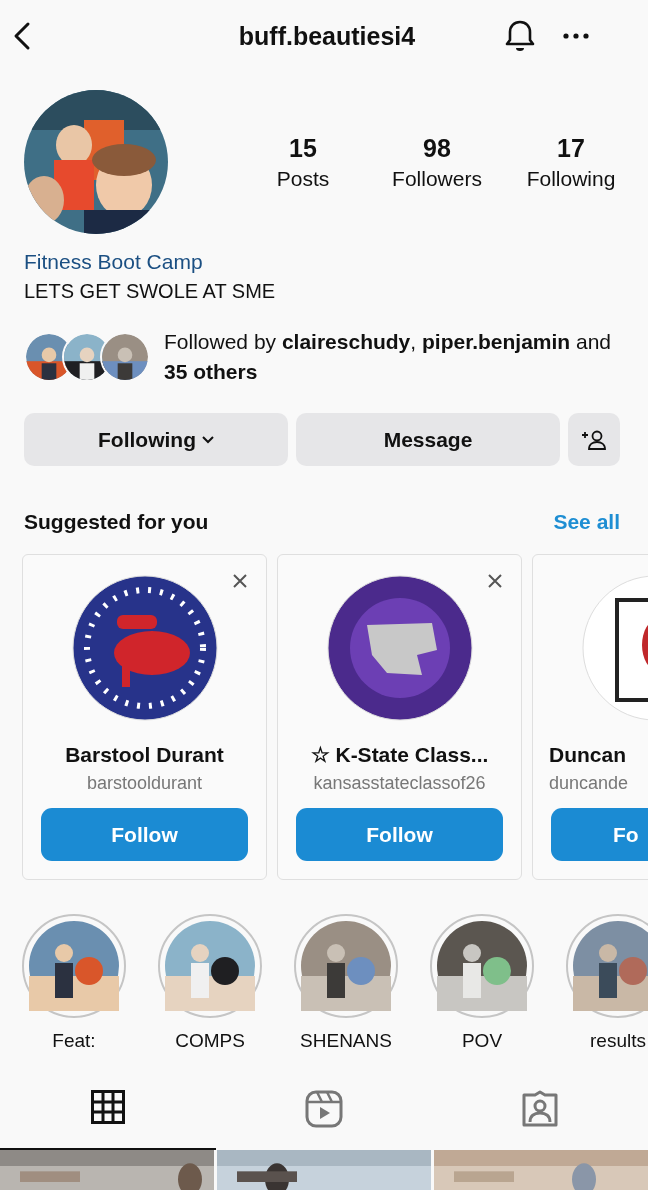 Image resolution: width=648 pixels, height=1190 pixels. Describe the element at coordinates (437, 178) in the screenshot. I see `stat-label: Followers` at that location.